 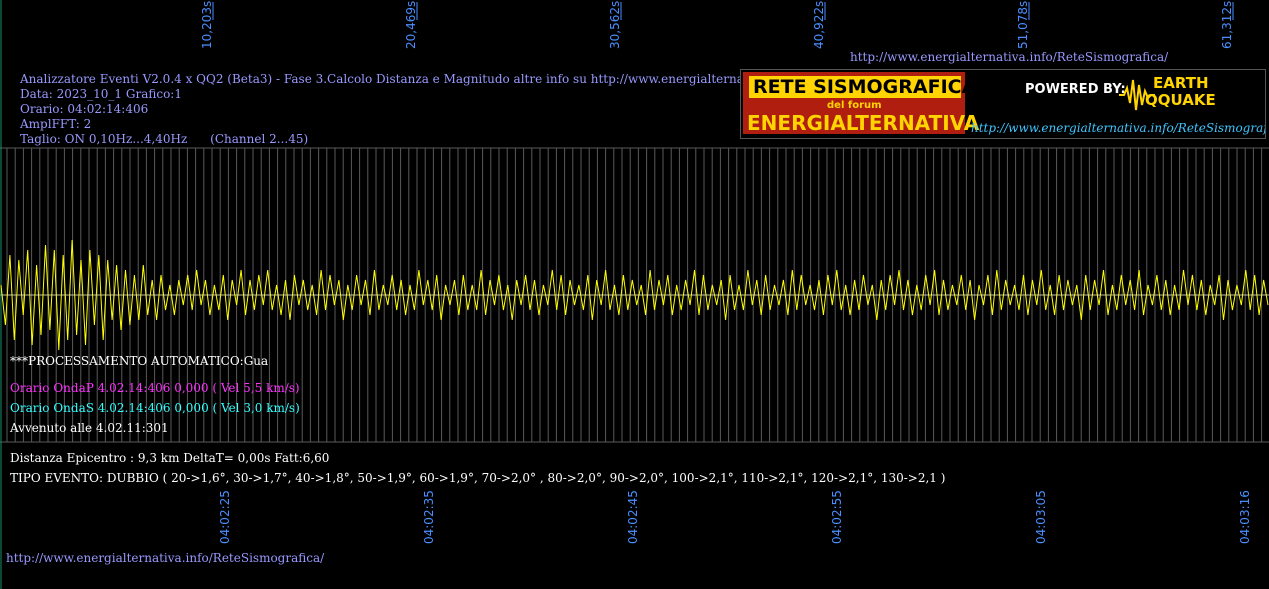 What do you see at coordinates (101, 94) in the screenshot?
I see `header-line-2: Data: 2023_10_1 Grafico:1` at bounding box center [101, 94].